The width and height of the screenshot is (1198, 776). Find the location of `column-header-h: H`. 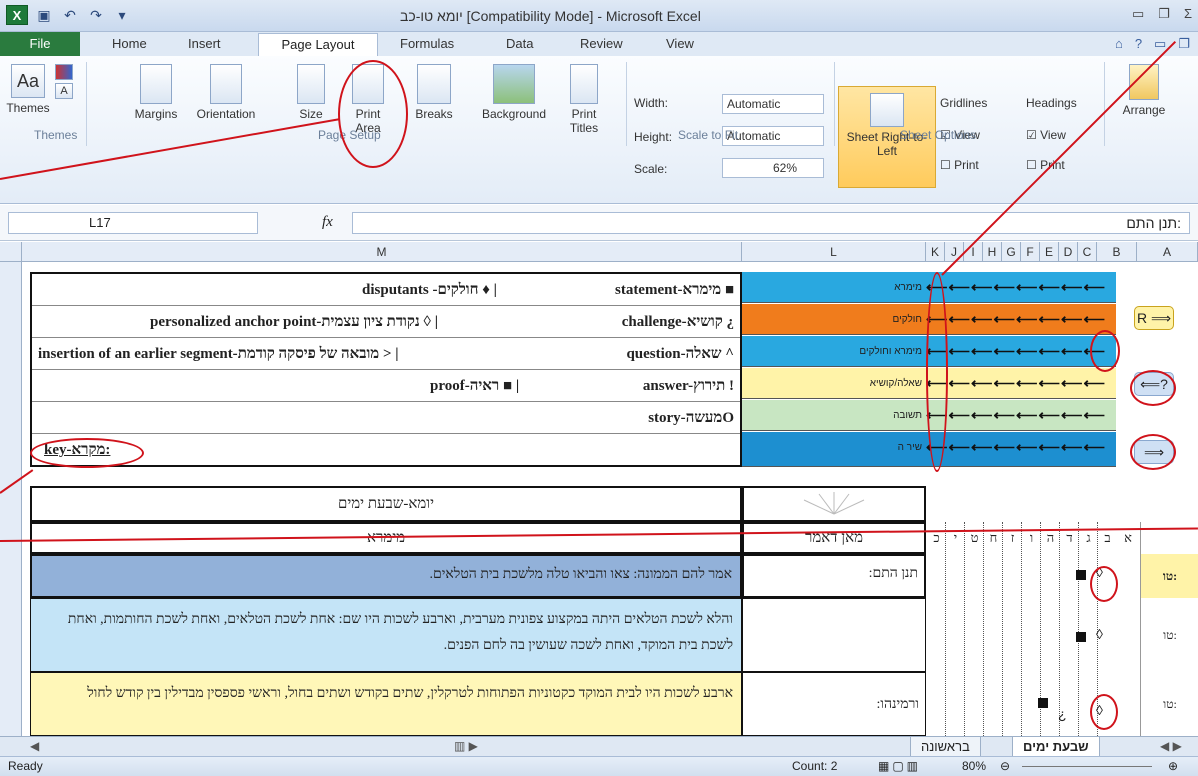

column-header-h: H is located at coordinates (992, 252).